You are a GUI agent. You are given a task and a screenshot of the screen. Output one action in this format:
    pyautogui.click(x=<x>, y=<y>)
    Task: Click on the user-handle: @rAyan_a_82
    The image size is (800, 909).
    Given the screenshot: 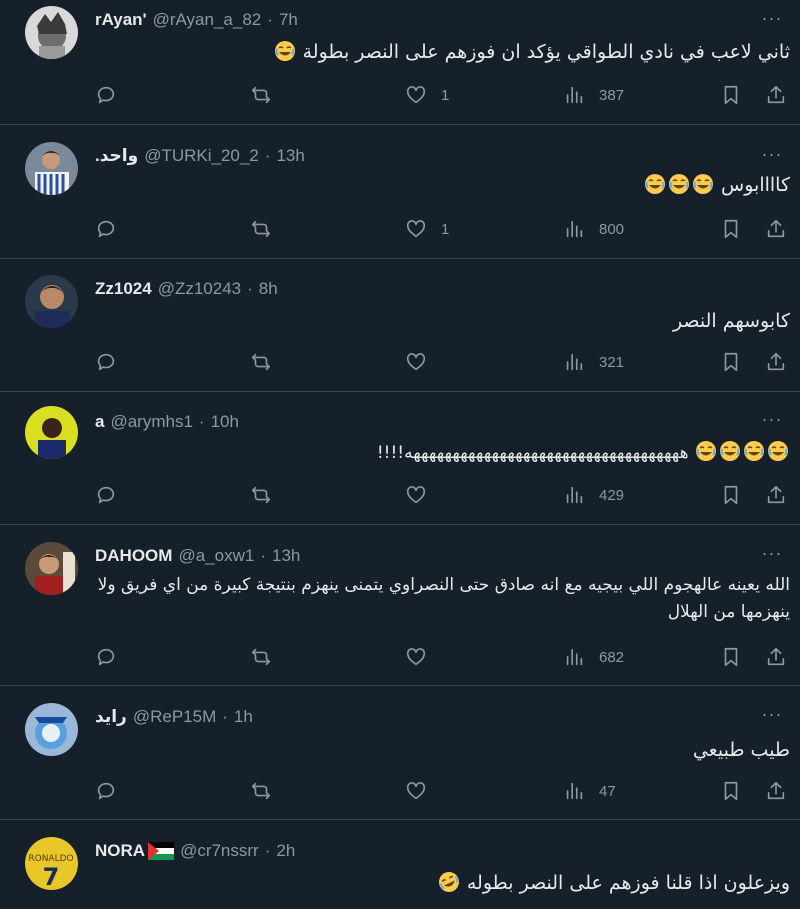 What is the action you would take?
    pyautogui.click(x=207, y=20)
    